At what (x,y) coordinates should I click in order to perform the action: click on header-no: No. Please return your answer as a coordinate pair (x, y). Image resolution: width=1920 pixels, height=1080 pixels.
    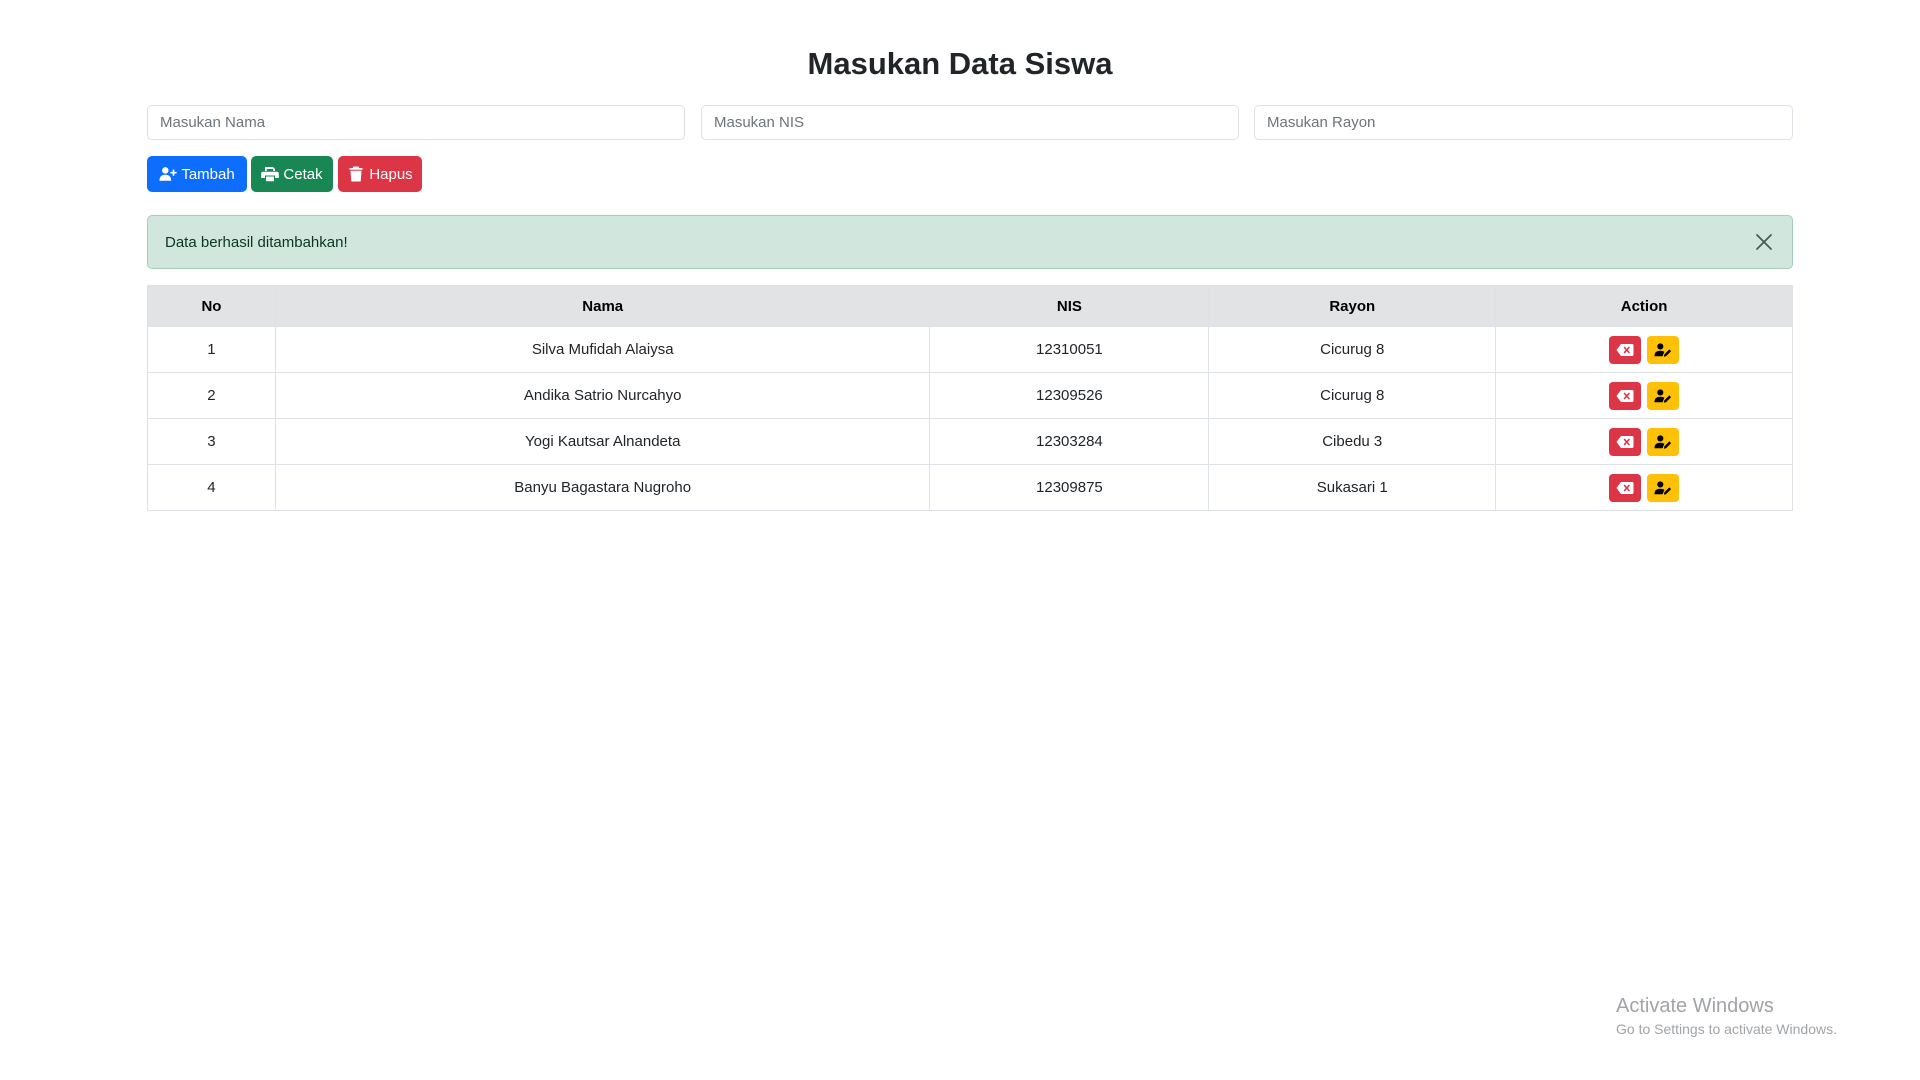
    Looking at the image, I should click on (211, 306).